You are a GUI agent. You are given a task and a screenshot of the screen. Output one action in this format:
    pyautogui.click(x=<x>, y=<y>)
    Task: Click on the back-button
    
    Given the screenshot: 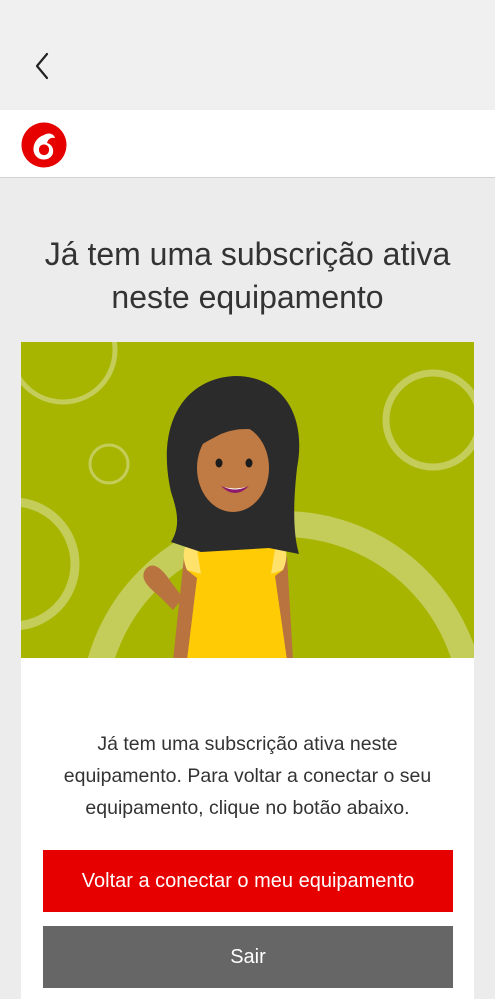 What is the action you would take?
    pyautogui.click(x=42, y=66)
    